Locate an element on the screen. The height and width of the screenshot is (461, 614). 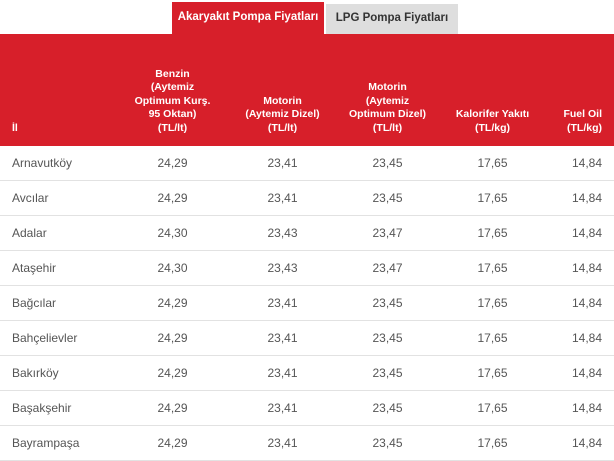
table-row: Başakşehir 24,29 23,41 23,45 17,65 14,84 is located at coordinates (307, 408).